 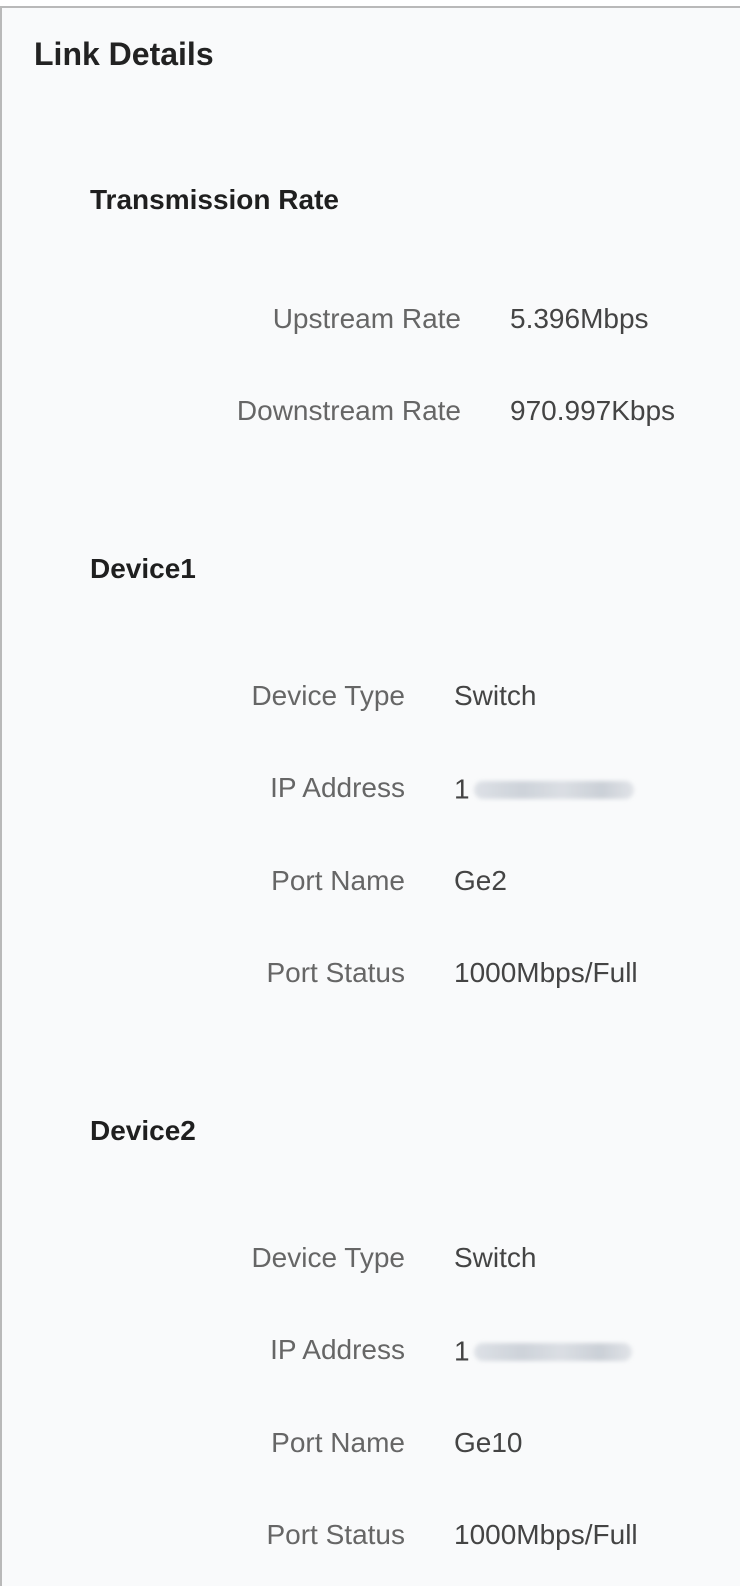 What do you see at coordinates (143, 1130) in the screenshot?
I see `section-title-device2: Device2` at bounding box center [143, 1130].